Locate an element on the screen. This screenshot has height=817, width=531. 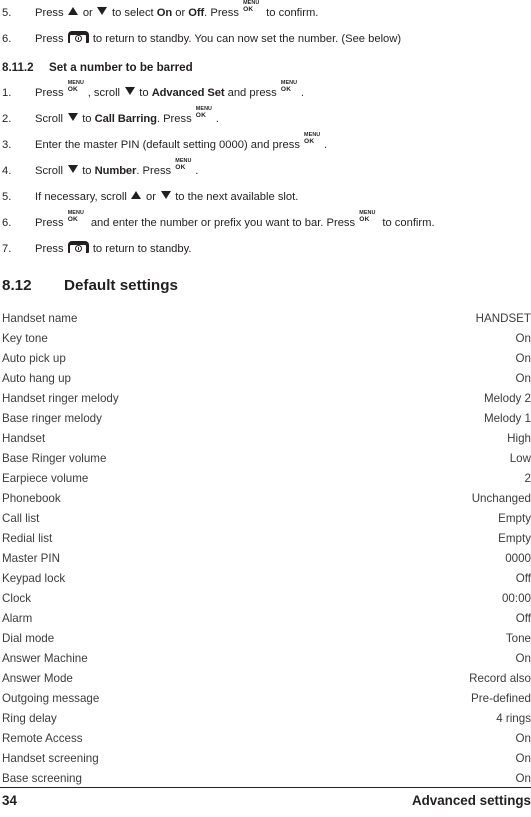
menu-item-name: Advanced Set is located at coordinates (188, 93).